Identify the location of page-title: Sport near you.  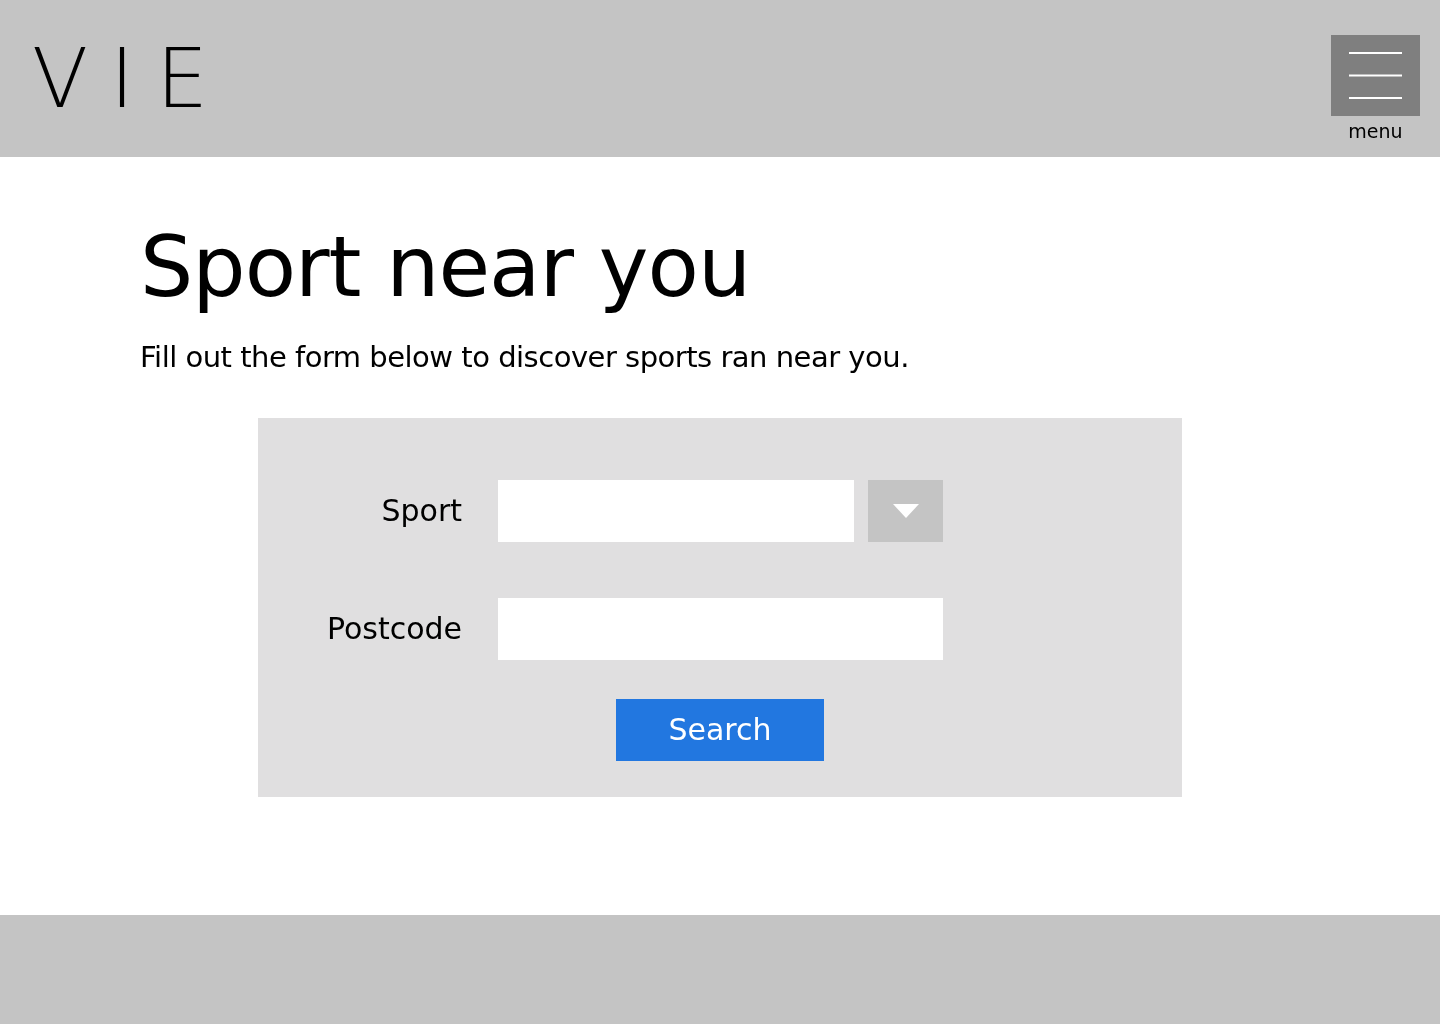
(446, 267).